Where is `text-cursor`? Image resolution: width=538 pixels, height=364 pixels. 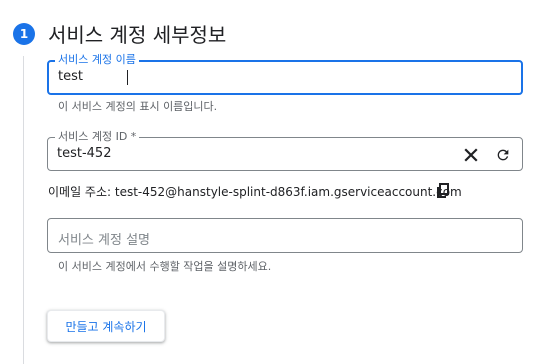 text-cursor is located at coordinates (127, 77).